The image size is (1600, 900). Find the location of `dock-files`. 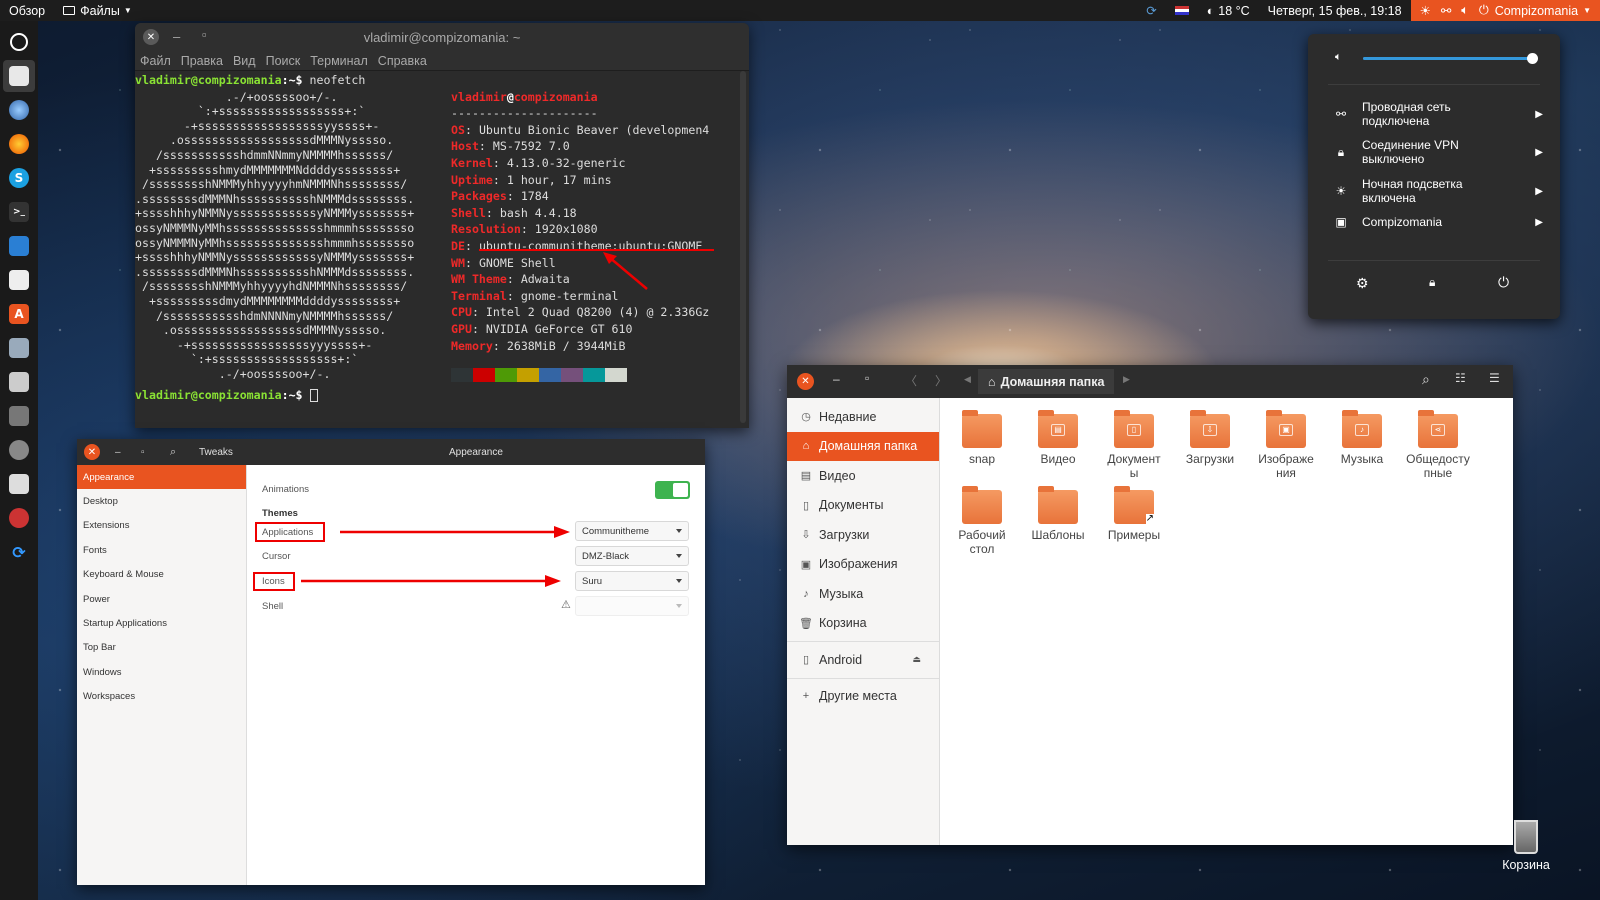

dock-files is located at coordinates (19, 76).